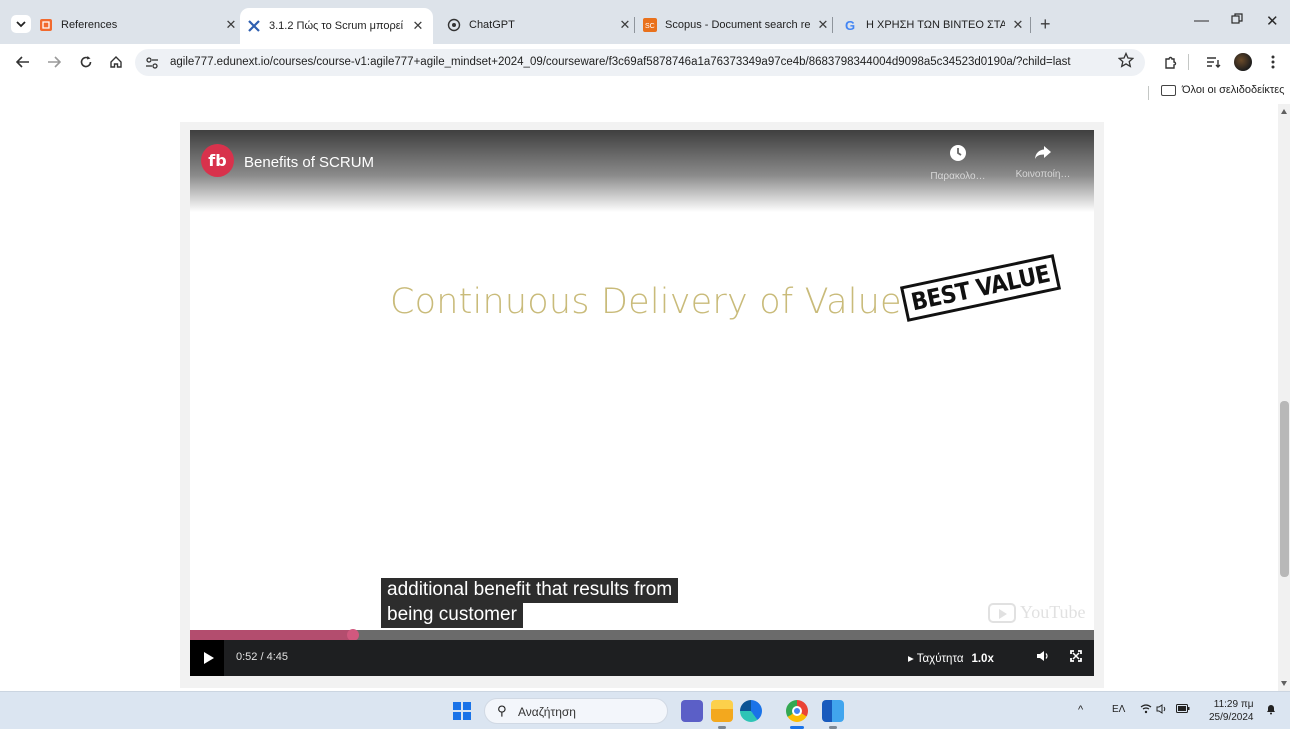 This screenshot has height=729, width=1290. I want to click on restore-button, so click(1237, 20).